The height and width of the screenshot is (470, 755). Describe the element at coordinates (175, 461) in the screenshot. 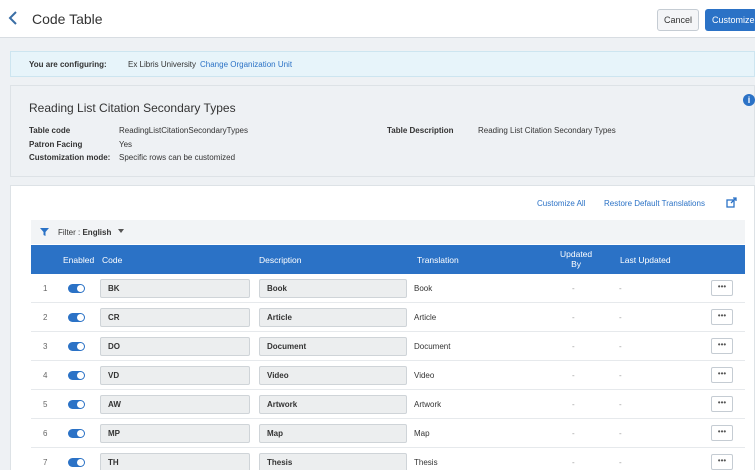

I see `code-field: TH` at that location.